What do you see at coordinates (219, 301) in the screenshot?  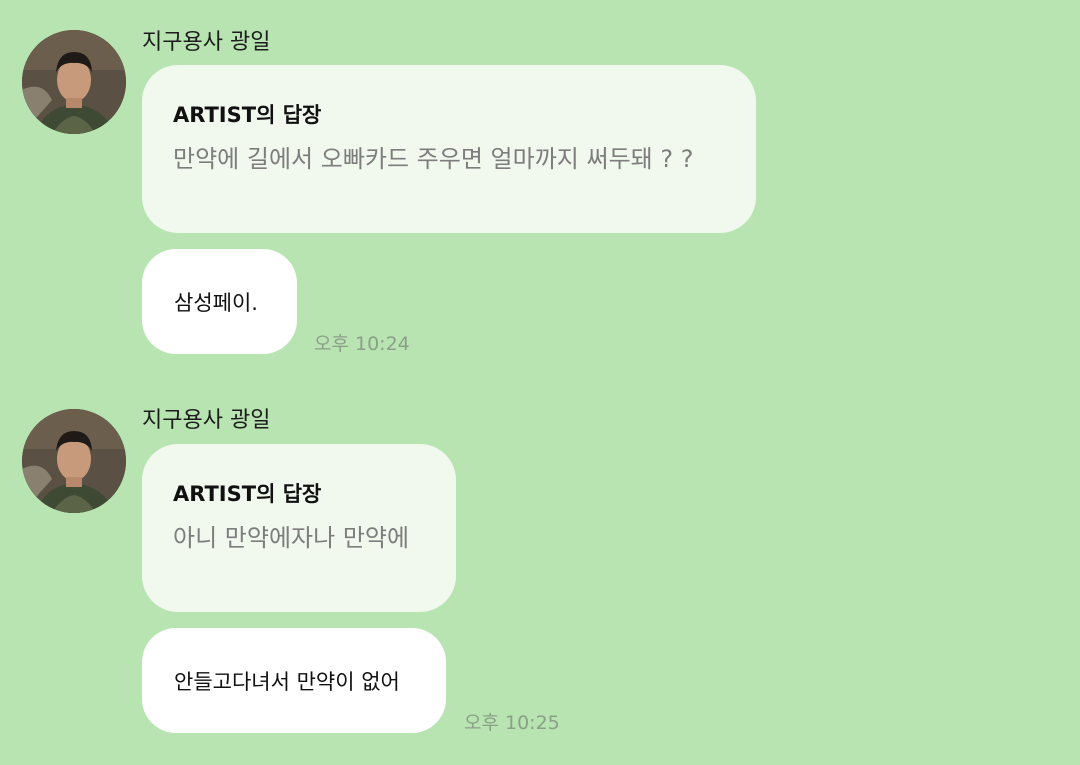 I see `message-bubble: 삼성페이.` at bounding box center [219, 301].